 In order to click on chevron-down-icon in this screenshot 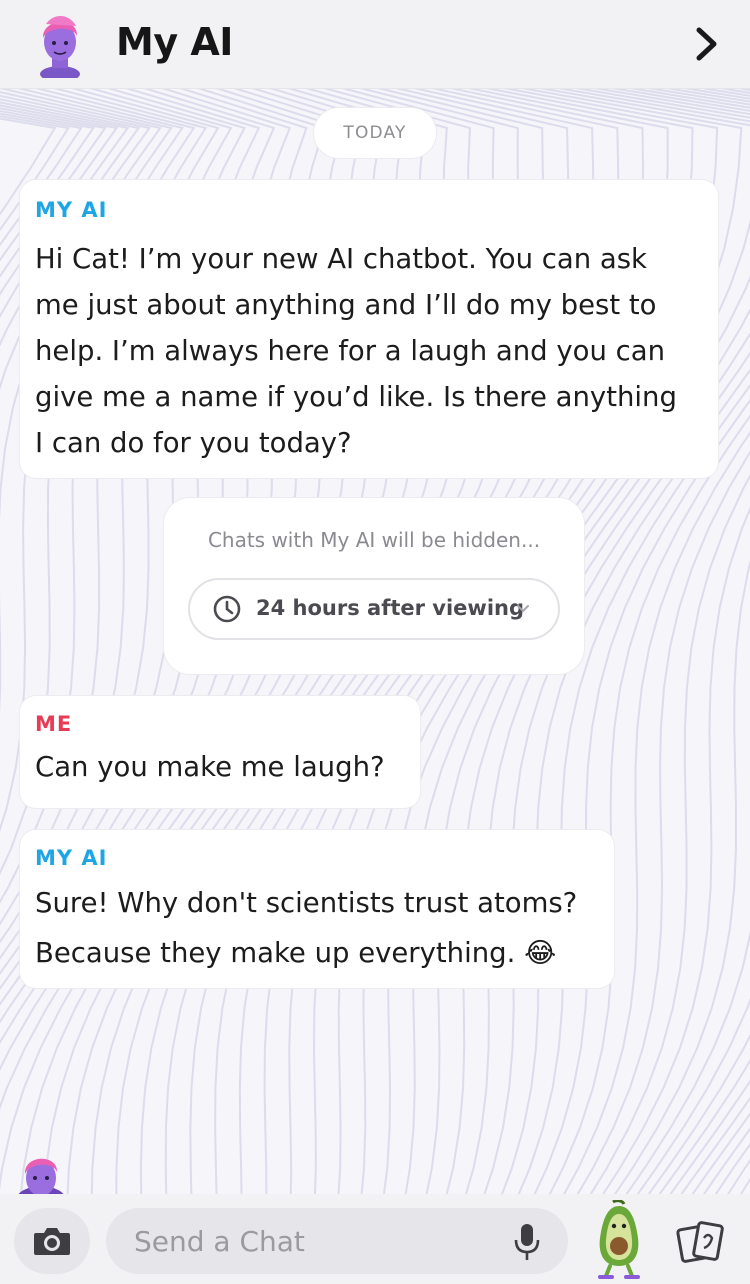, I will do `click(523, 609)`.